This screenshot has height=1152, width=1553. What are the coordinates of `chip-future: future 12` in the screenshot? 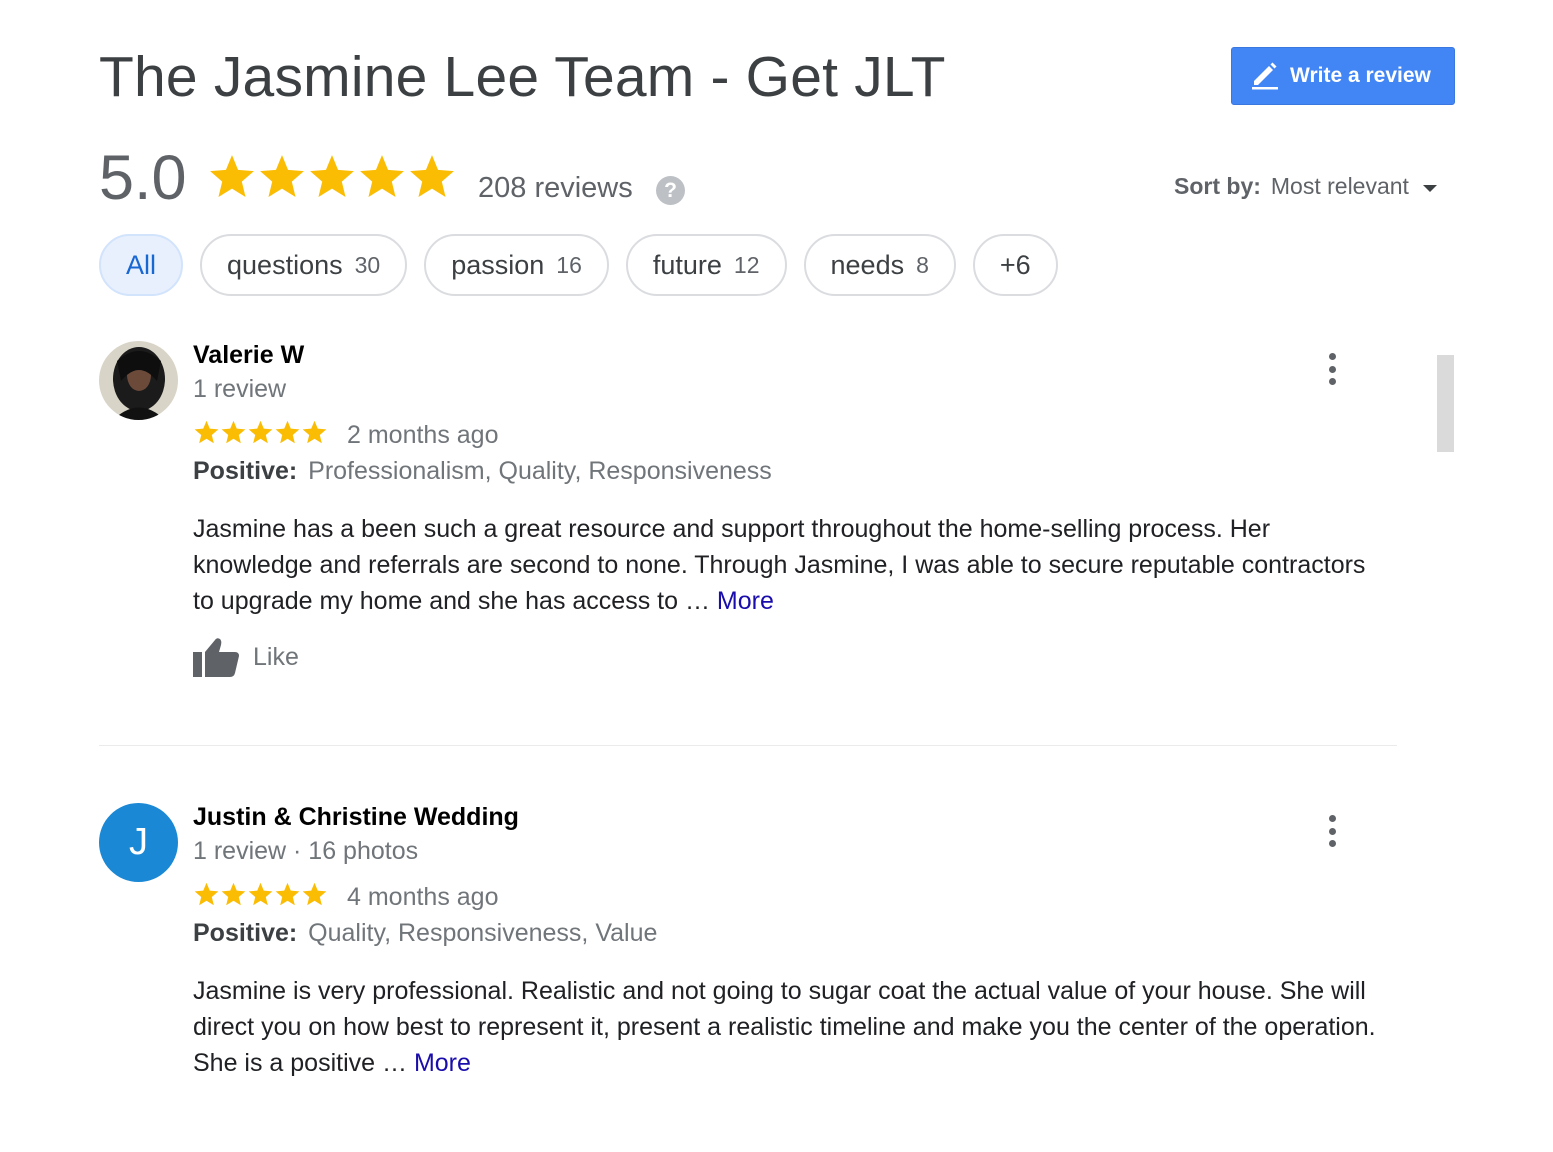 It's located at (706, 265).